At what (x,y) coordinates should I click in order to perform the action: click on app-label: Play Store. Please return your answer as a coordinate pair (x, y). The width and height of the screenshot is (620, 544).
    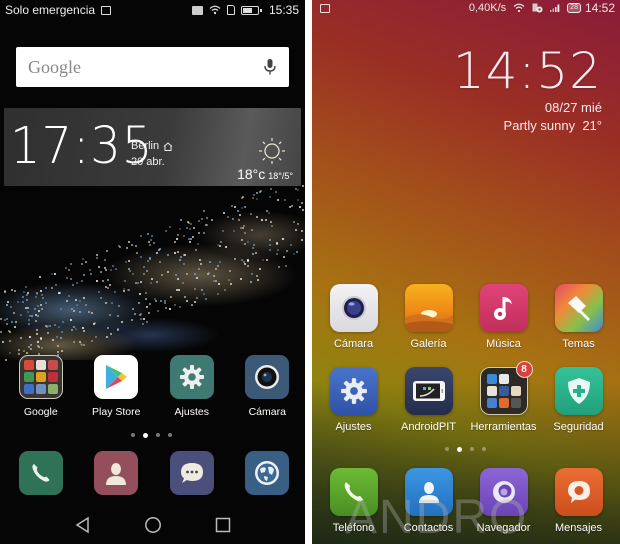
    Looking at the image, I should click on (116, 412).